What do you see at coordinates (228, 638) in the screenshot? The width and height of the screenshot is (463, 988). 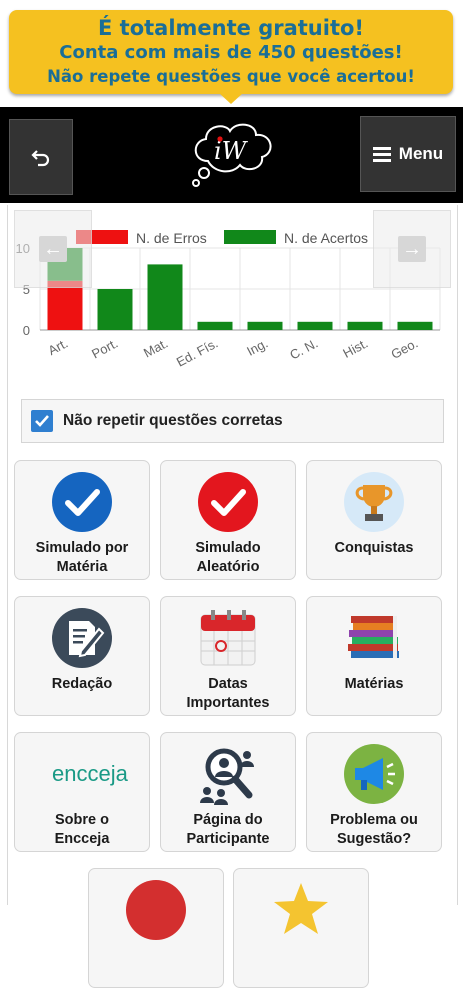 I see `calendar-icon` at bounding box center [228, 638].